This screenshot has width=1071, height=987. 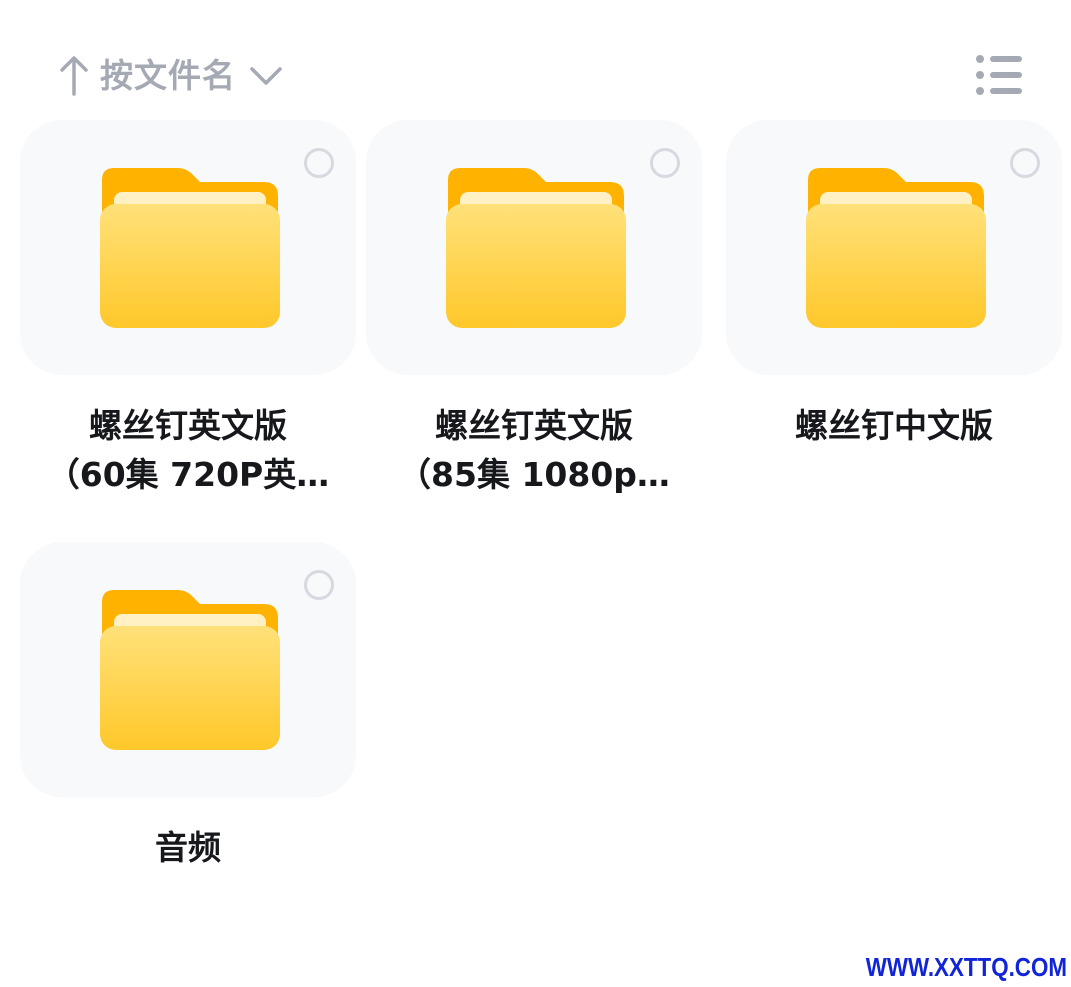 What do you see at coordinates (966, 967) in the screenshot?
I see `watermark: WWW.XXTTQ.COM` at bounding box center [966, 967].